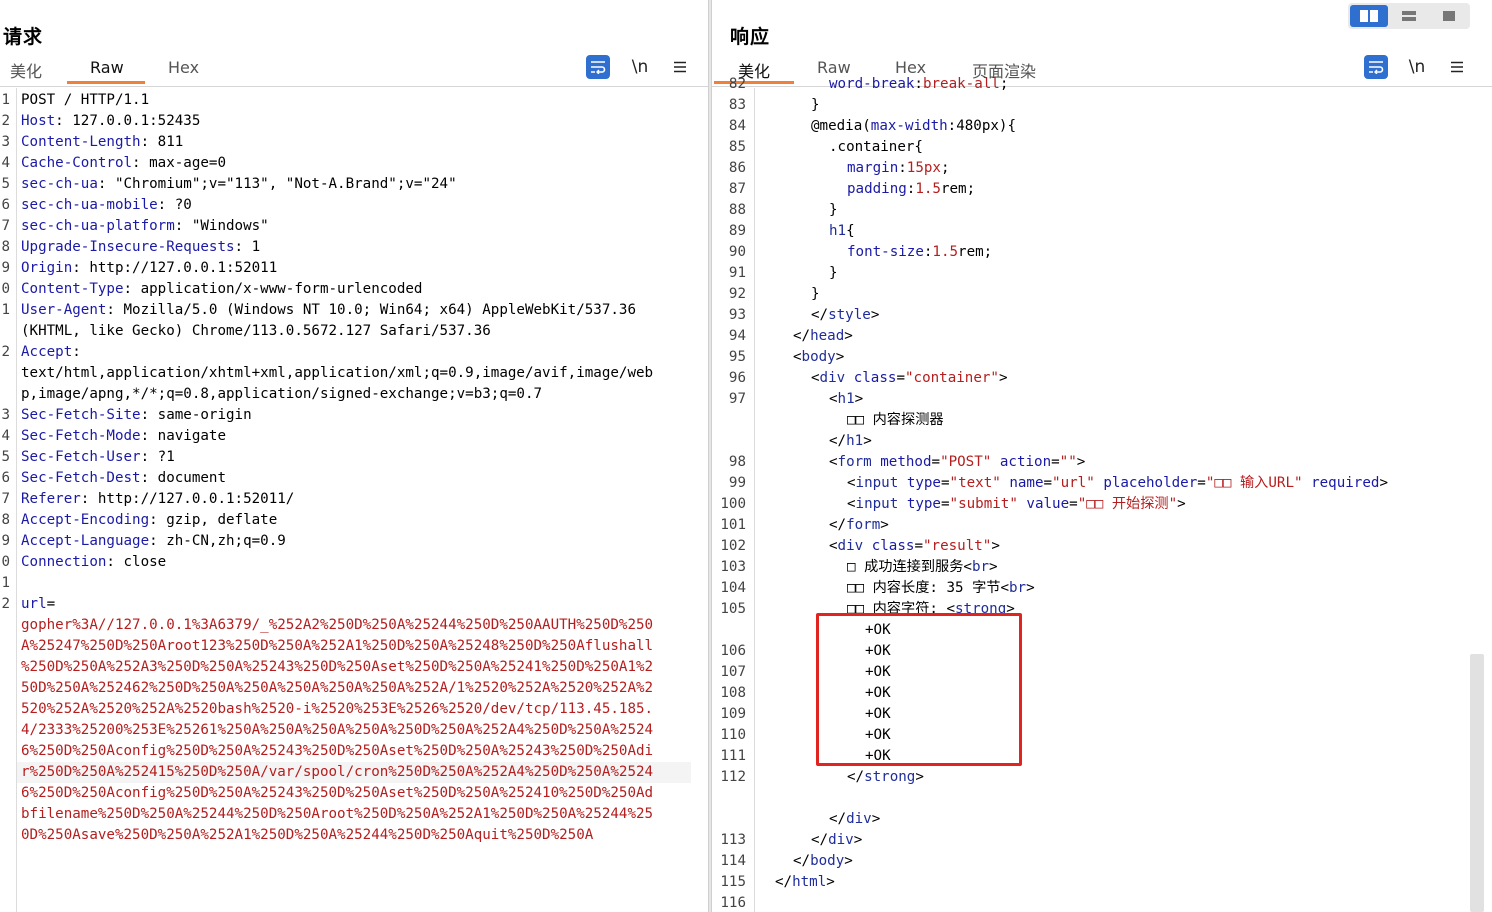 Image resolution: width=1492 pixels, height=912 pixels. What do you see at coordinates (873, 168) in the screenshot?
I see `code-token: margin` at bounding box center [873, 168].